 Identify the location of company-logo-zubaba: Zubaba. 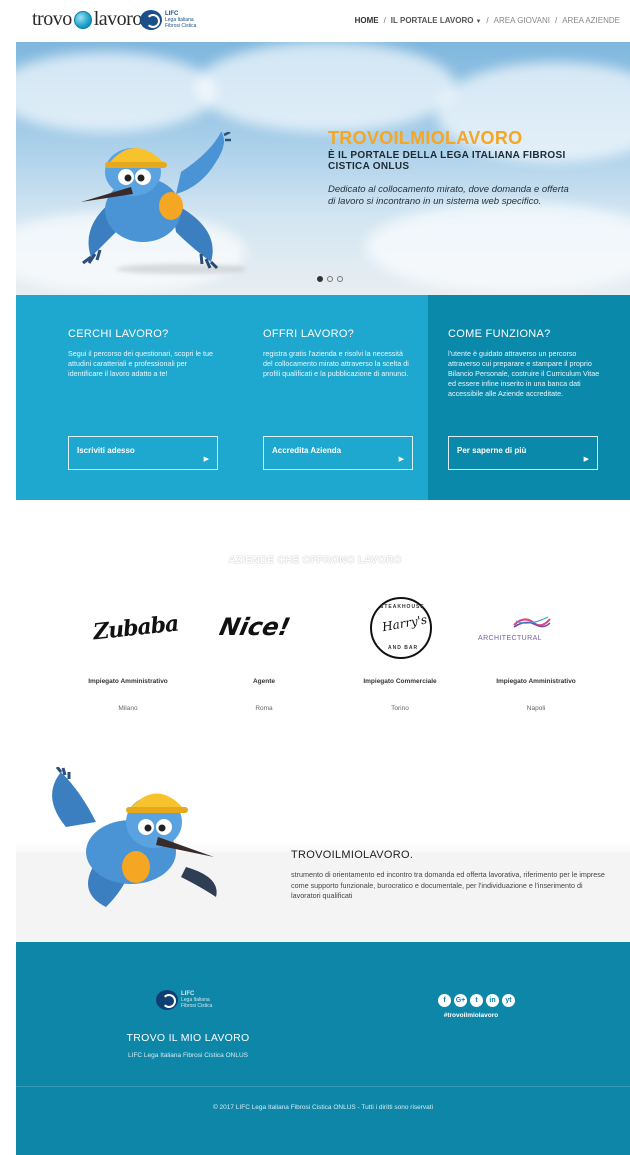
(135, 628).